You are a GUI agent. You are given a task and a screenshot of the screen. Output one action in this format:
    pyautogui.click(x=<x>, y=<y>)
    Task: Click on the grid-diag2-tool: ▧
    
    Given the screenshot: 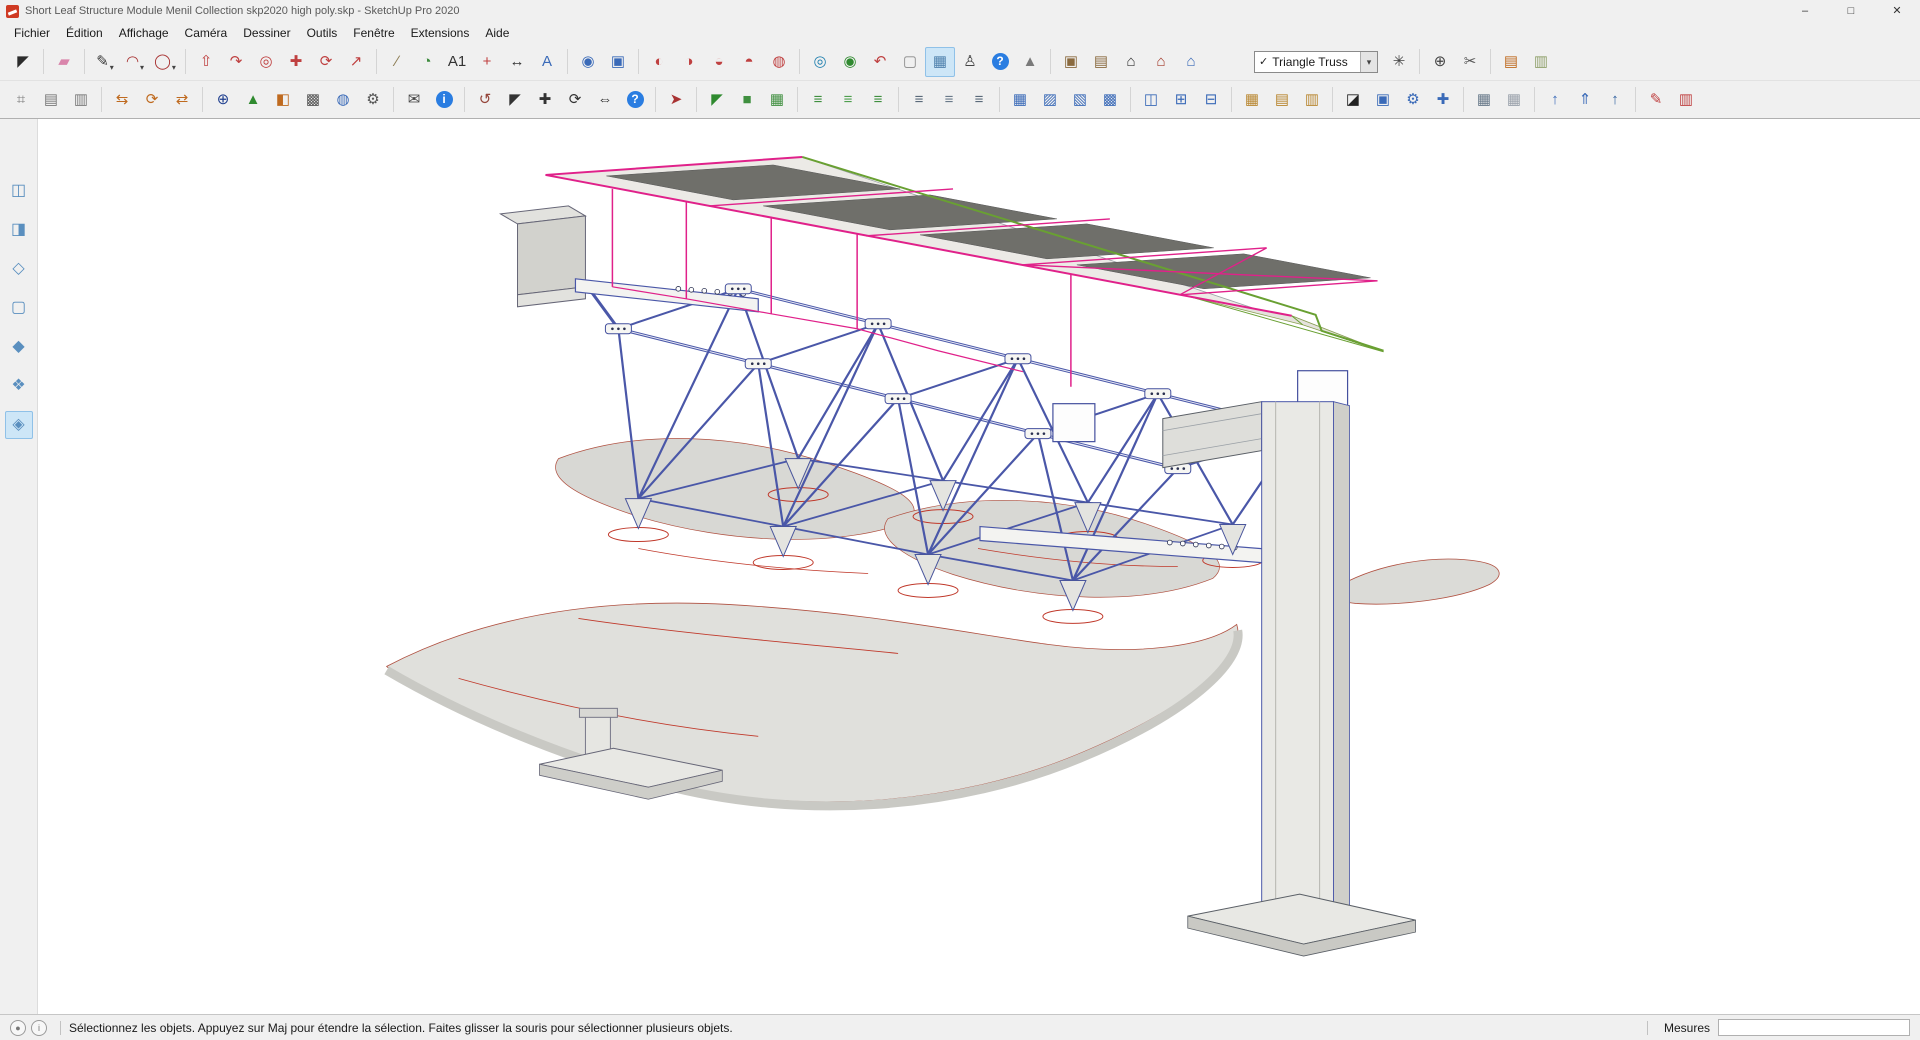 What is the action you would take?
    pyautogui.click(x=1080, y=100)
    